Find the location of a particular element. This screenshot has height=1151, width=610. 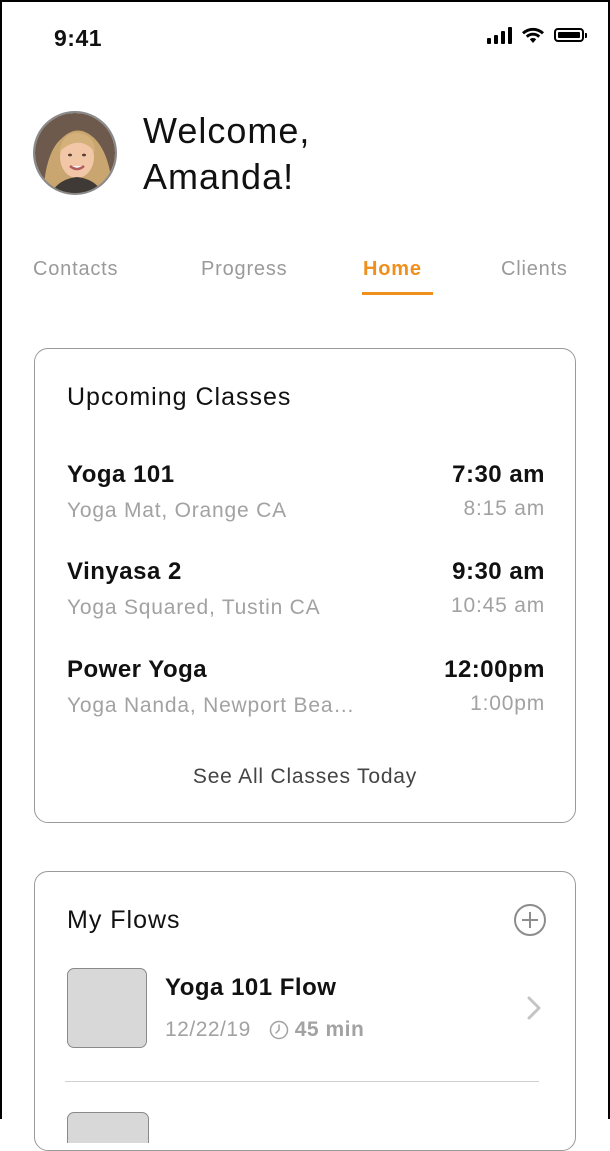

status-icons is located at coordinates (537, 35).